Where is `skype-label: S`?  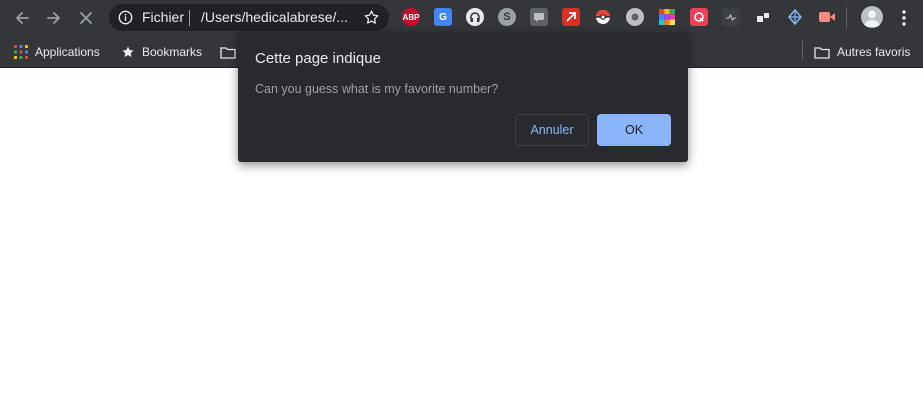
skype-label: S is located at coordinates (507, 17).